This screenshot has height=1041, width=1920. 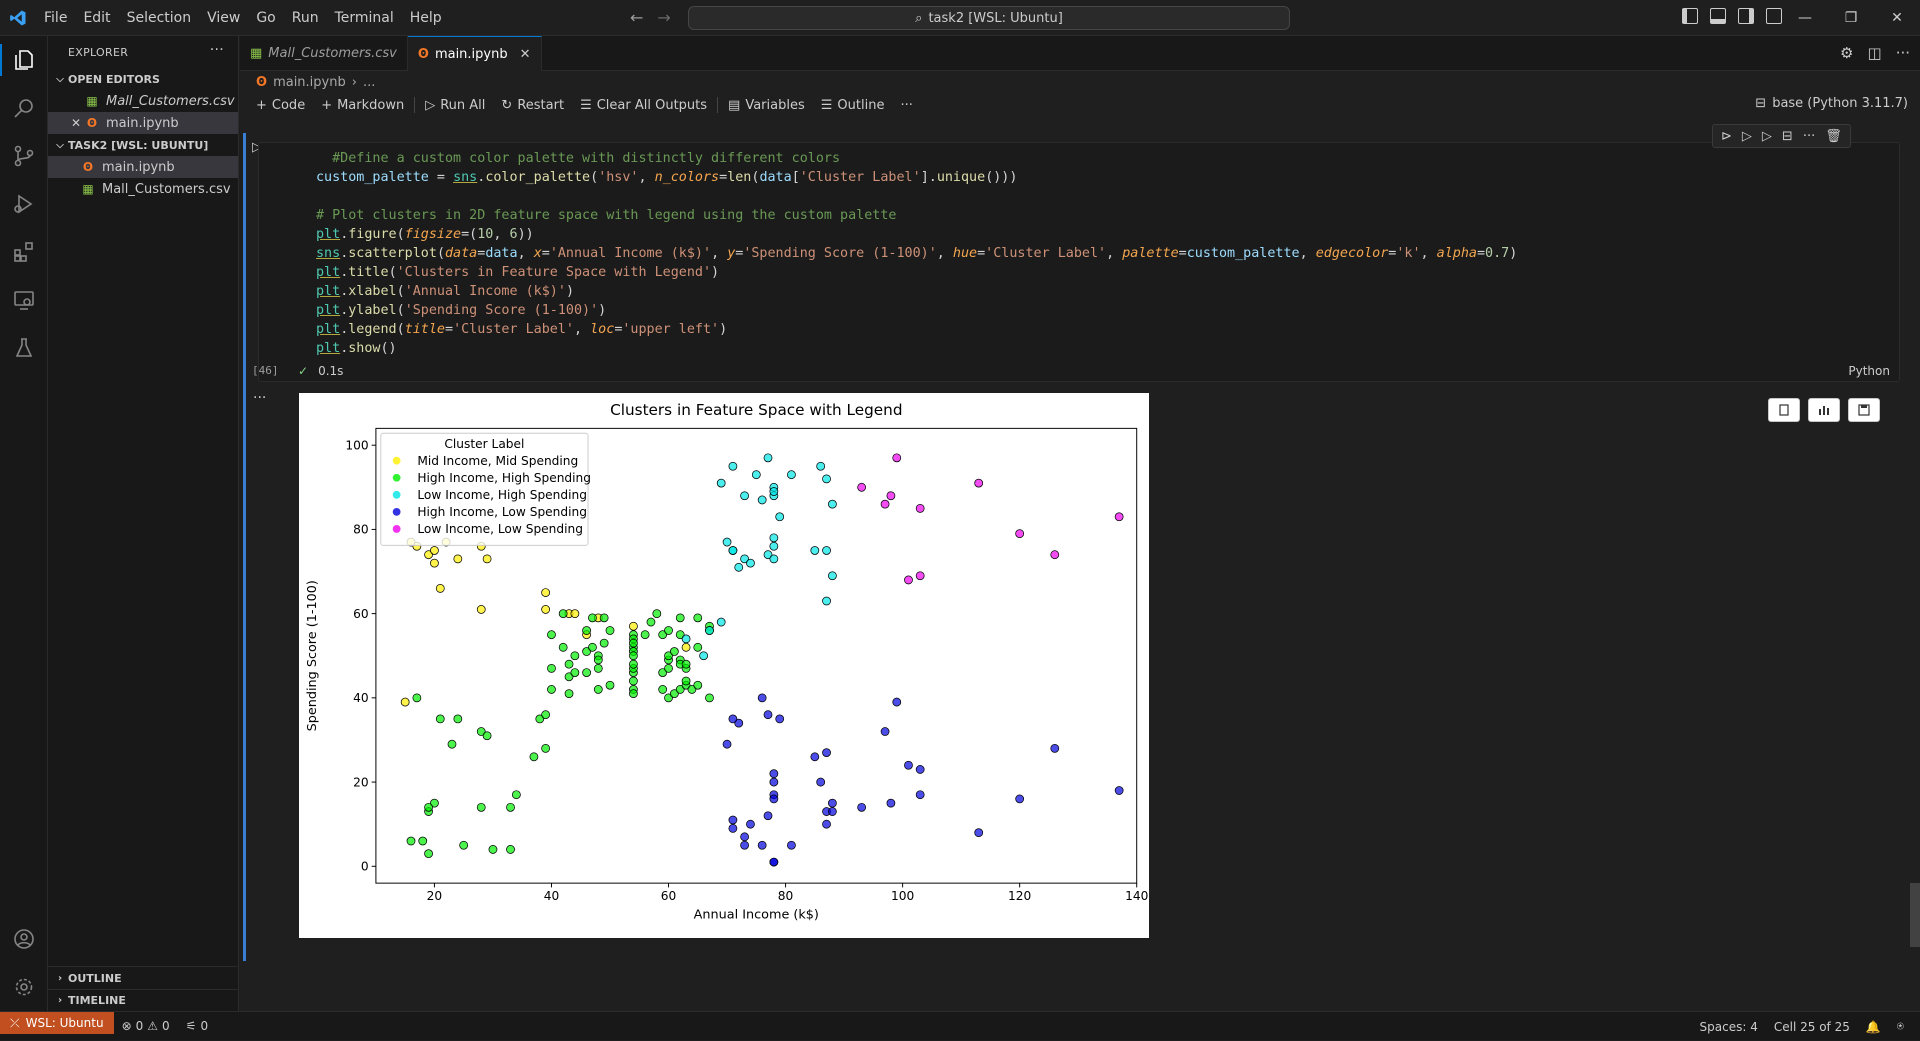 I want to click on outline-header: › OUTLINE, so click(x=143, y=978).